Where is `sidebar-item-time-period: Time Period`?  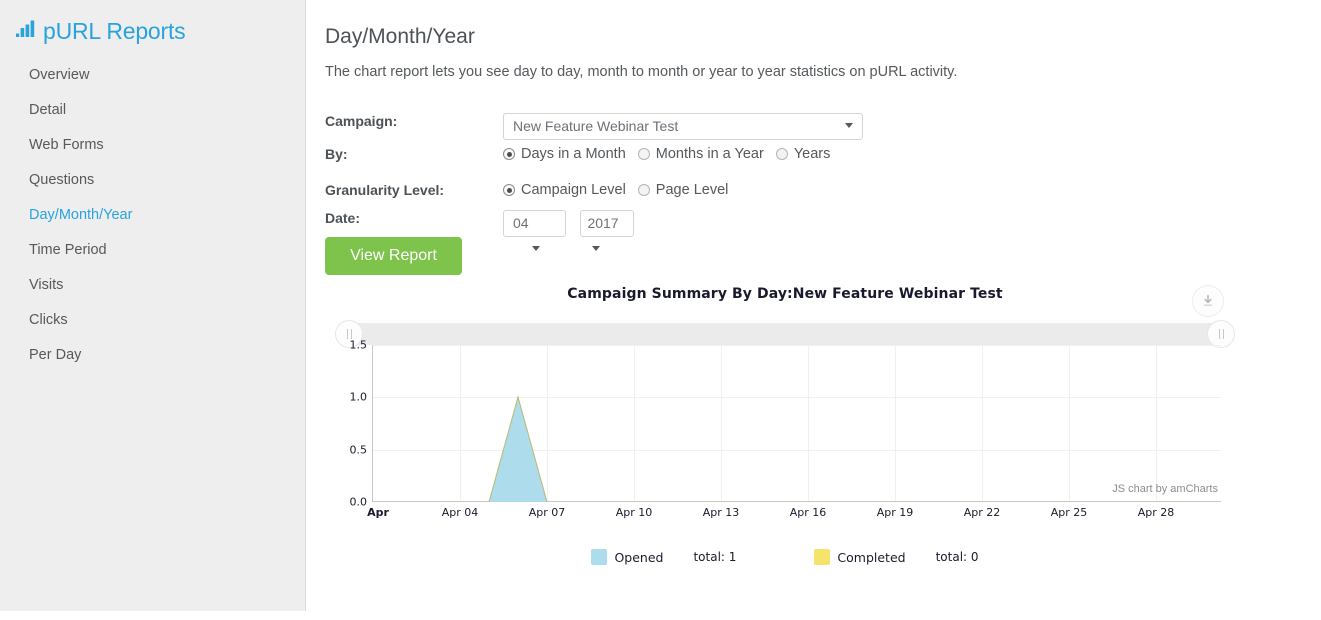
sidebar-item-time-period: Time Period is located at coordinates (152, 250).